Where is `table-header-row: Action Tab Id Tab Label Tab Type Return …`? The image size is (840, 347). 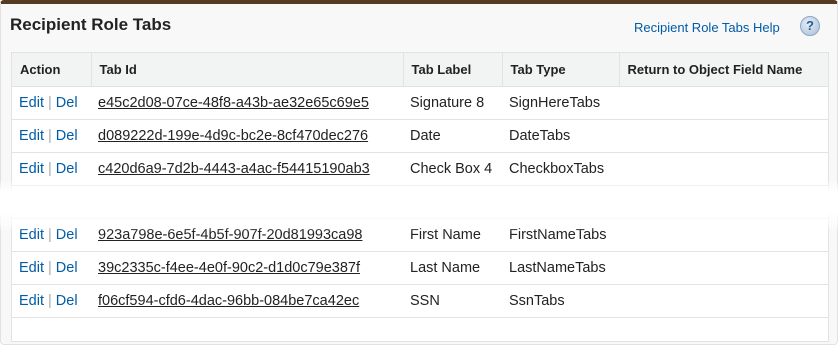
table-header-row: Action Tab Id Tab Label Tab Type Return … is located at coordinates (420, 70).